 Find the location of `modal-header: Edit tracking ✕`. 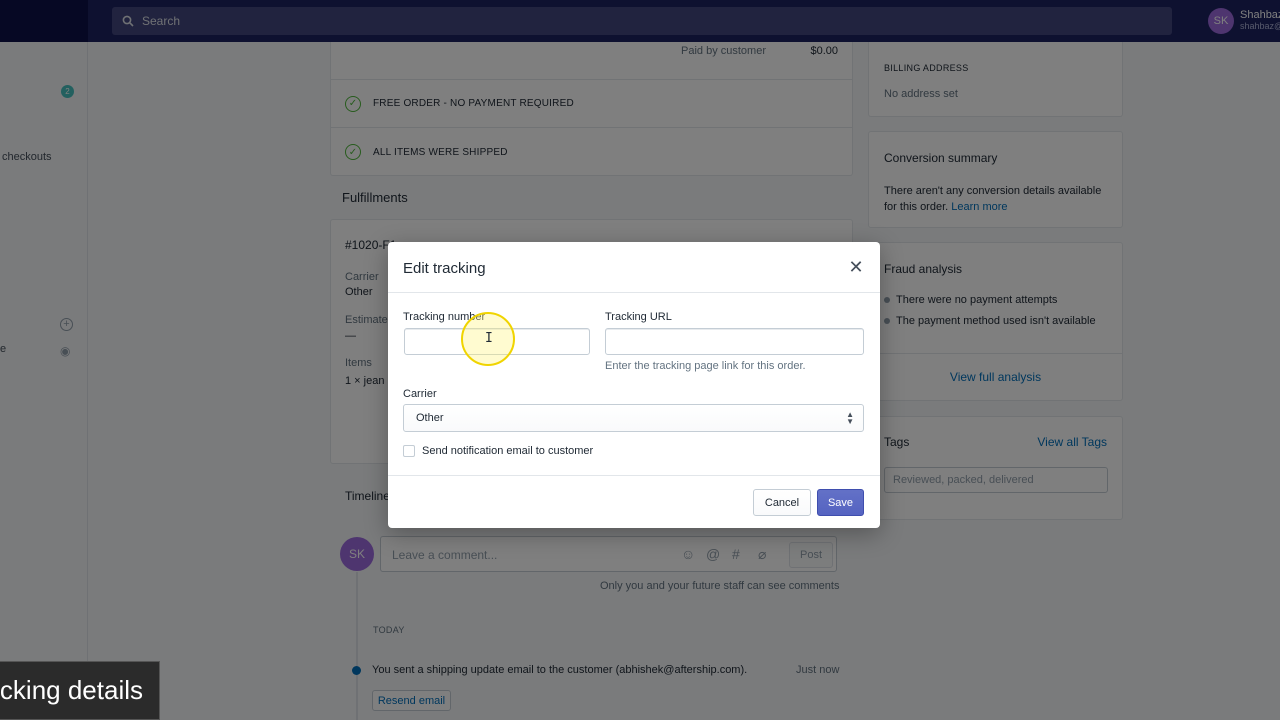

modal-header: Edit tracking ✕ is located at coordinates (634, 267).